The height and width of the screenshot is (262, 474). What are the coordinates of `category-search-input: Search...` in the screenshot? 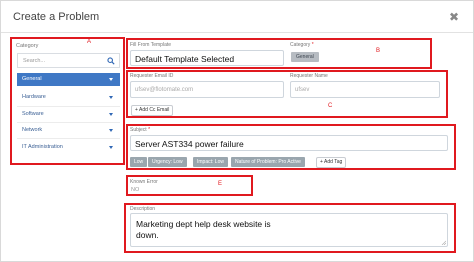 It's located at (68, 60).